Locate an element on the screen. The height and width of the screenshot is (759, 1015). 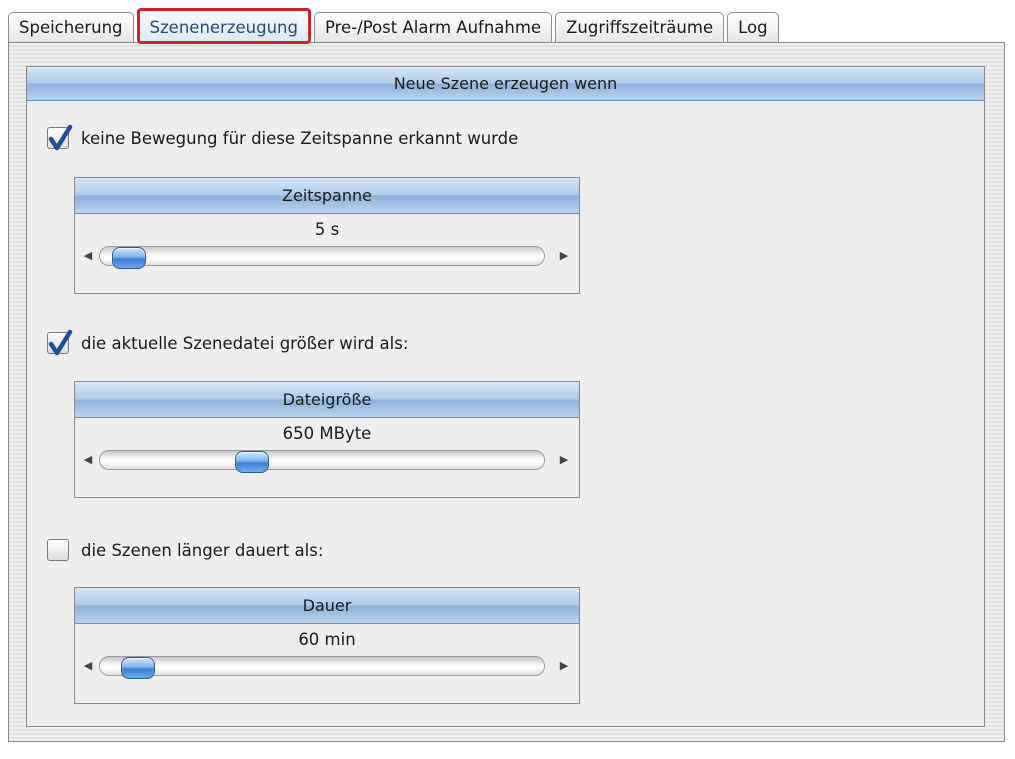
file-size-slider-thumb is located at coordinates (252, 462).